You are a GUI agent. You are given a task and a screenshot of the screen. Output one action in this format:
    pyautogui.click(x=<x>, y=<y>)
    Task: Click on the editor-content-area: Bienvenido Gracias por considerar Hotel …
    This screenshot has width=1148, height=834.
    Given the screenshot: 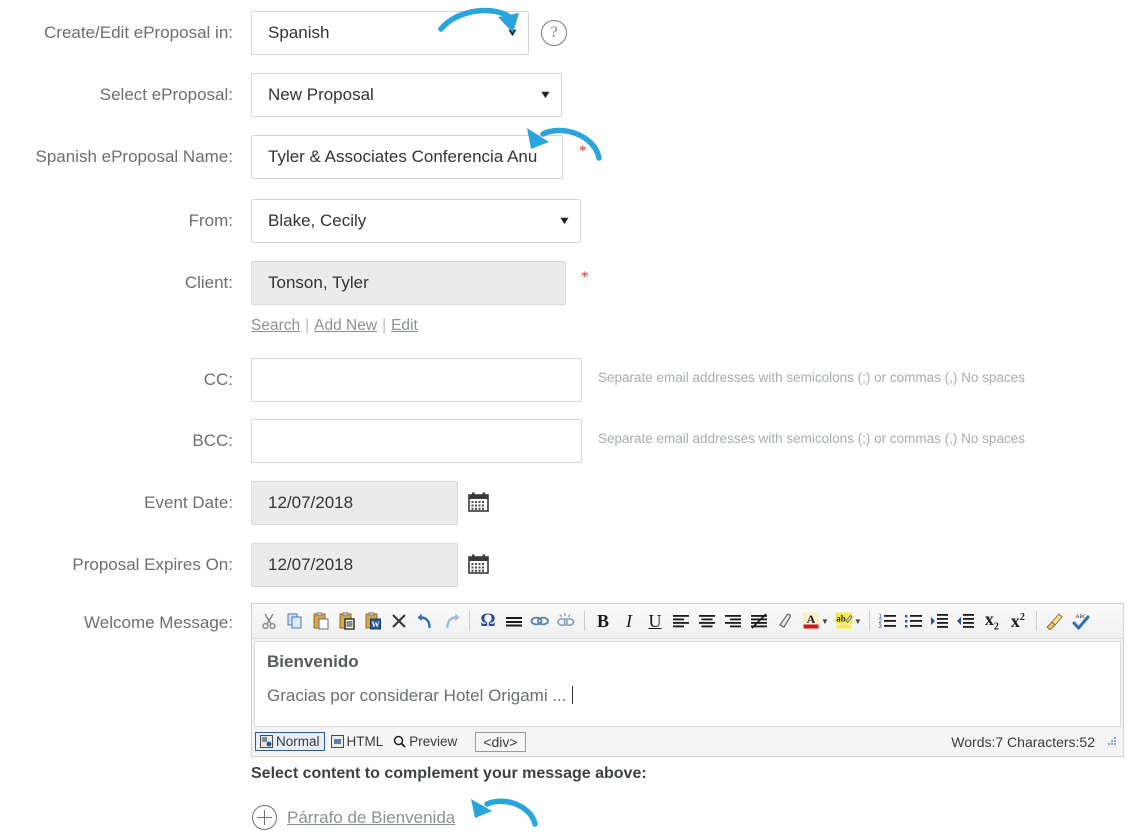 What is the action you would take?
    pyautogui.click(x=687, y=684)
    